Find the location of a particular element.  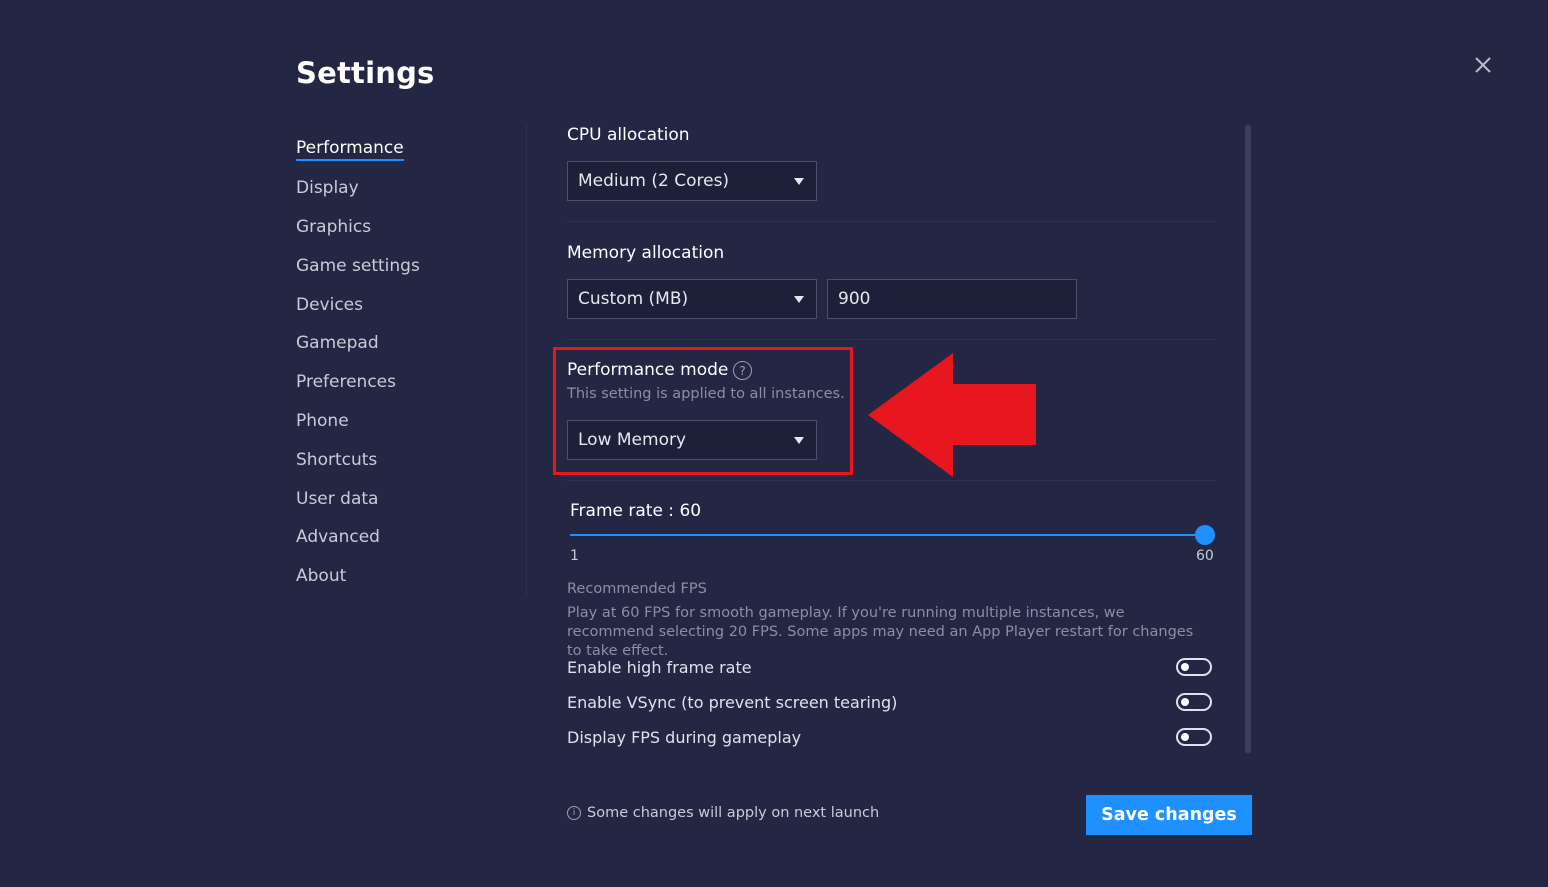

memory-allocation-value: Custom (MB) is located at coordinates (633, 299).